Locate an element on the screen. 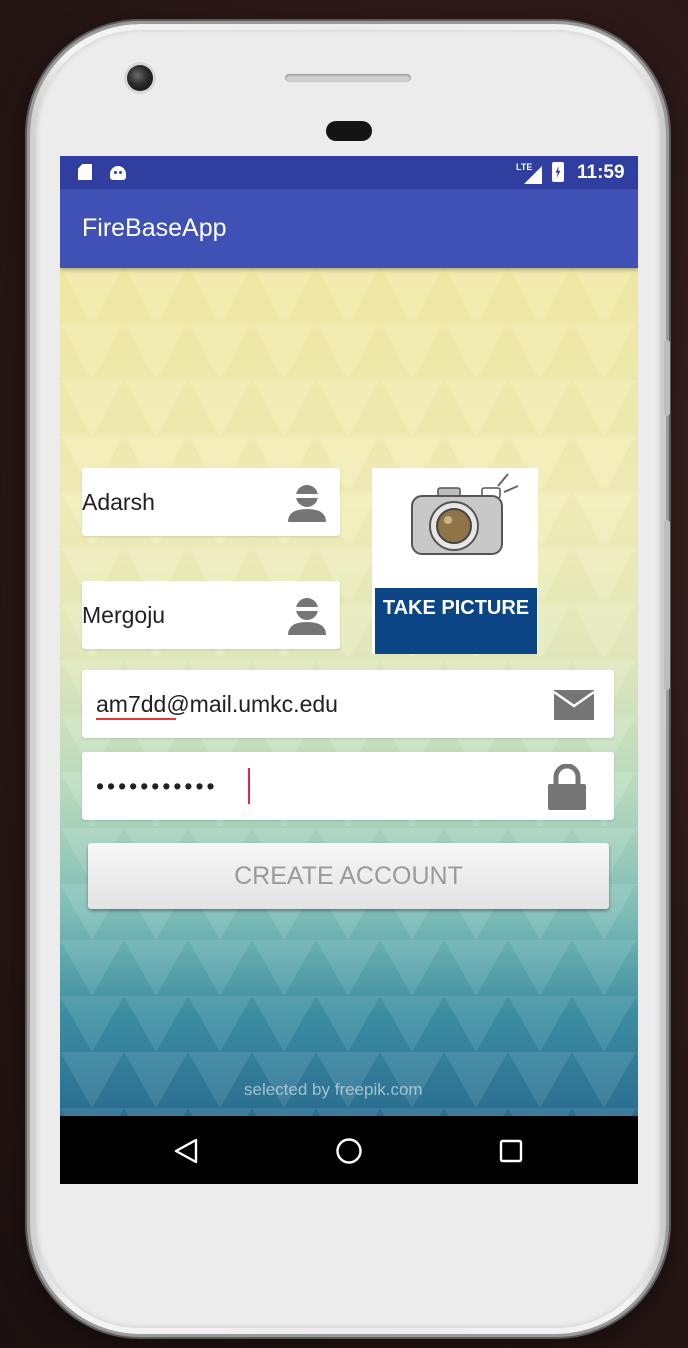 Image resolution: width=688 pixels, height=1348 pixels. email-value: am7dd@mail.umkc.edu is located at coordinates (217, 703).